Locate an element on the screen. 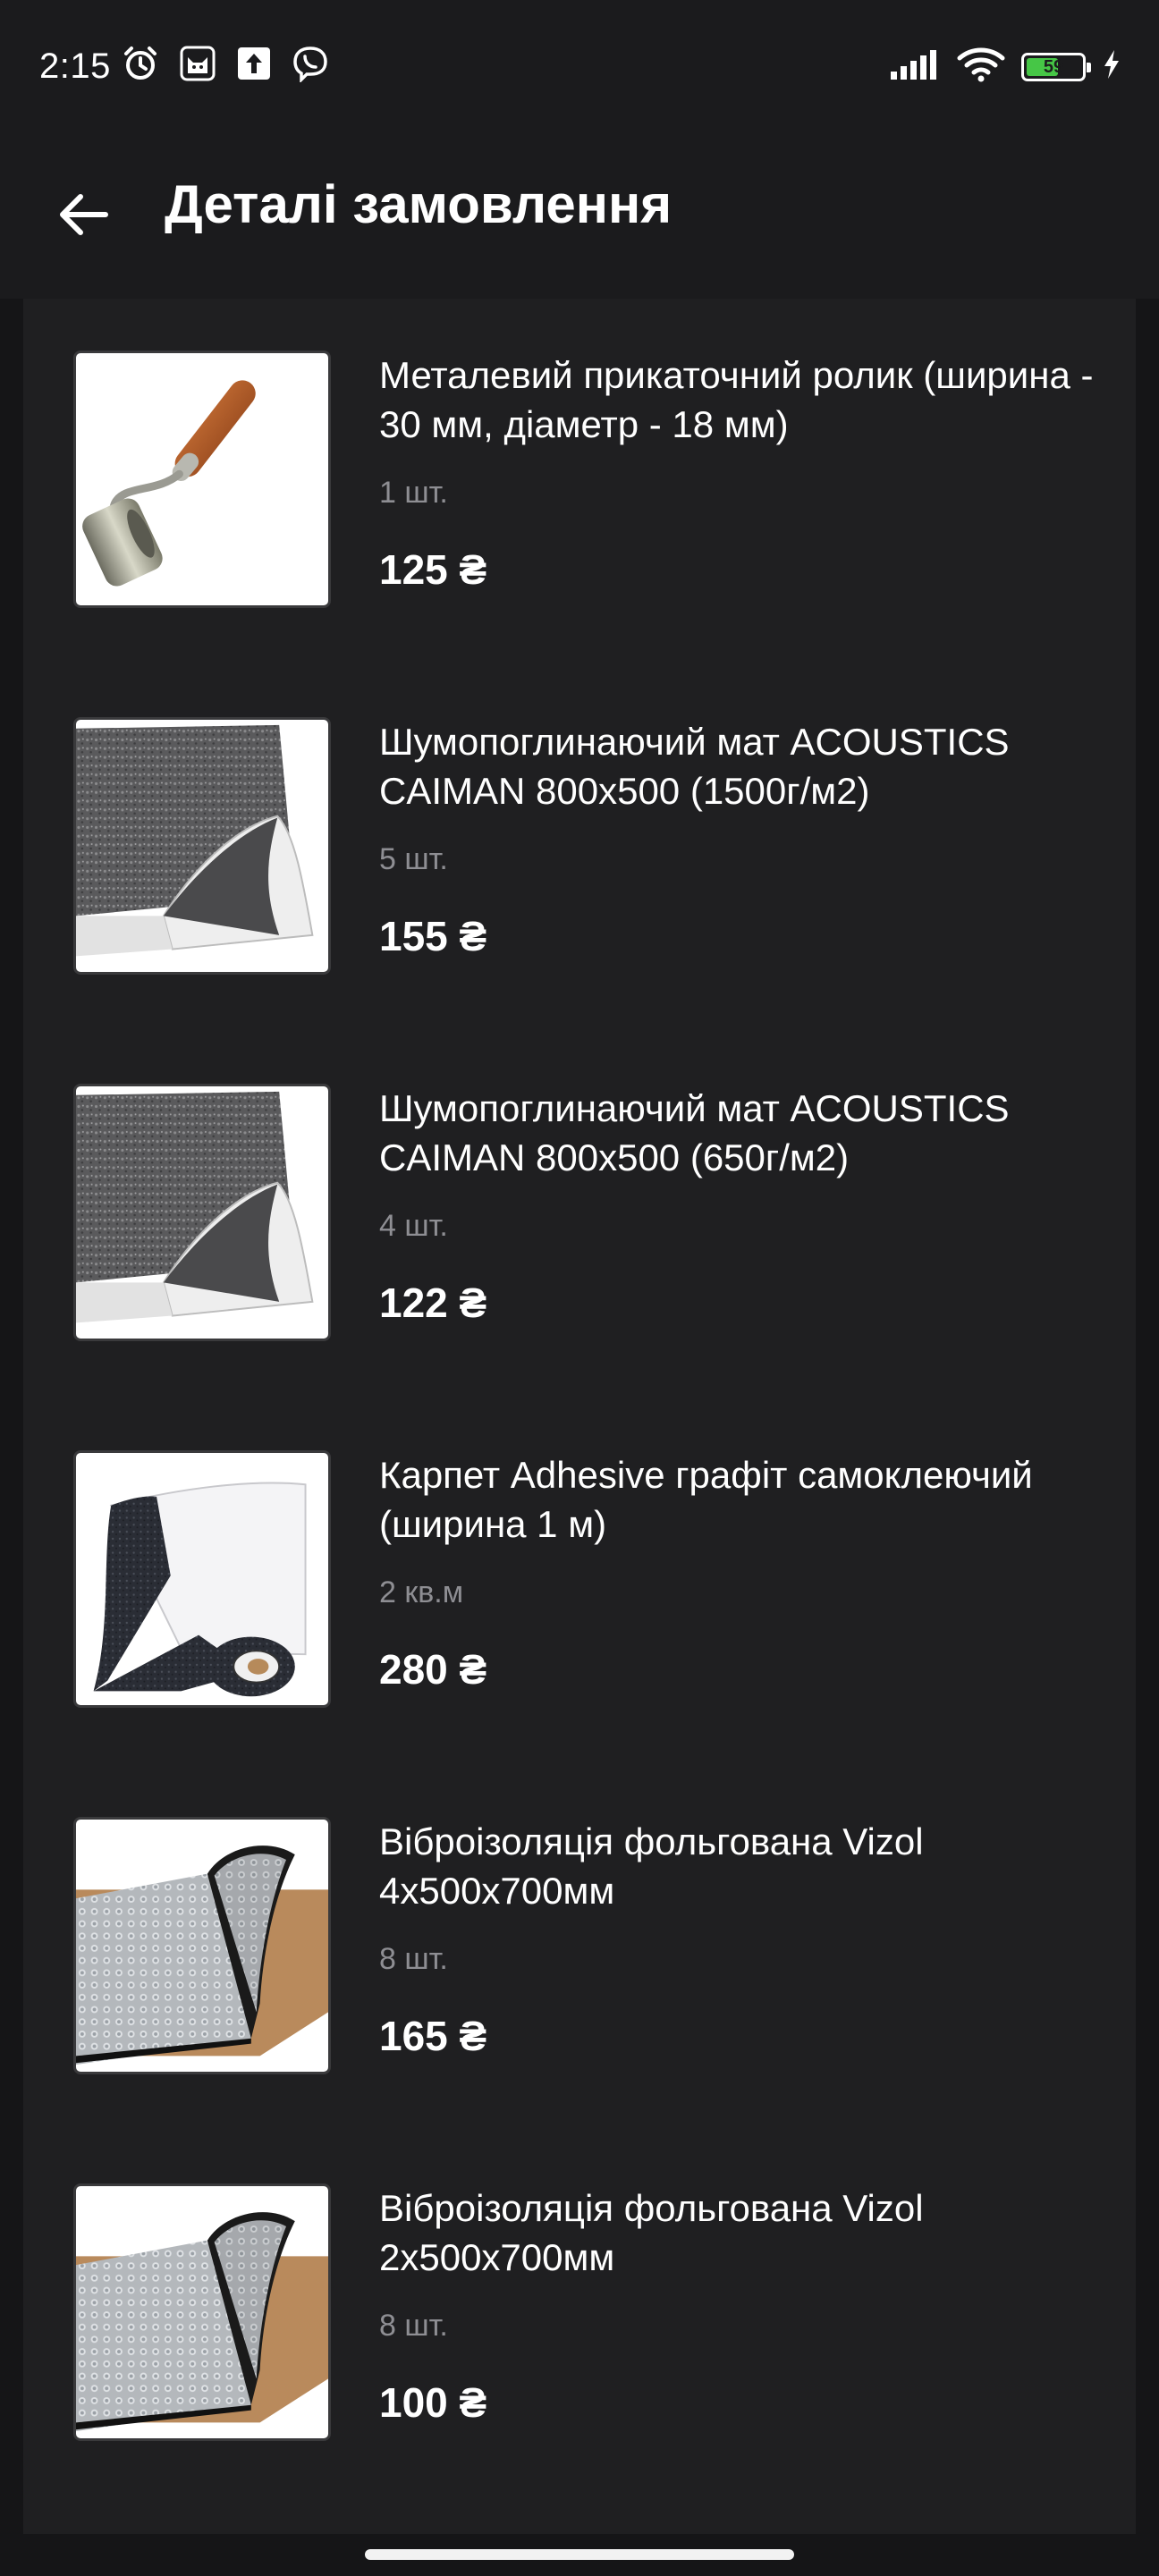  arrow-left-icon is located at coordinates (82, 216).